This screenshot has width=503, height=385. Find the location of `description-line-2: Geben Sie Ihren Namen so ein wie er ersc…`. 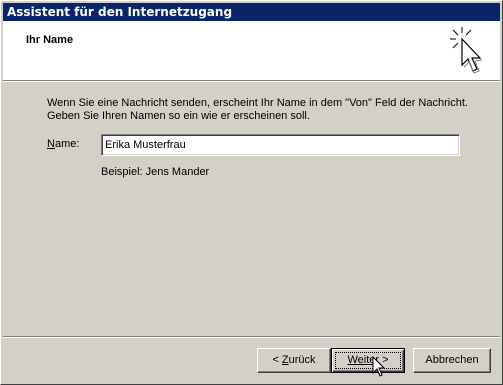

description-line-2: Geben Sie Ihren Namen so ein wie er ersc… is located at coordinates (178, 116).